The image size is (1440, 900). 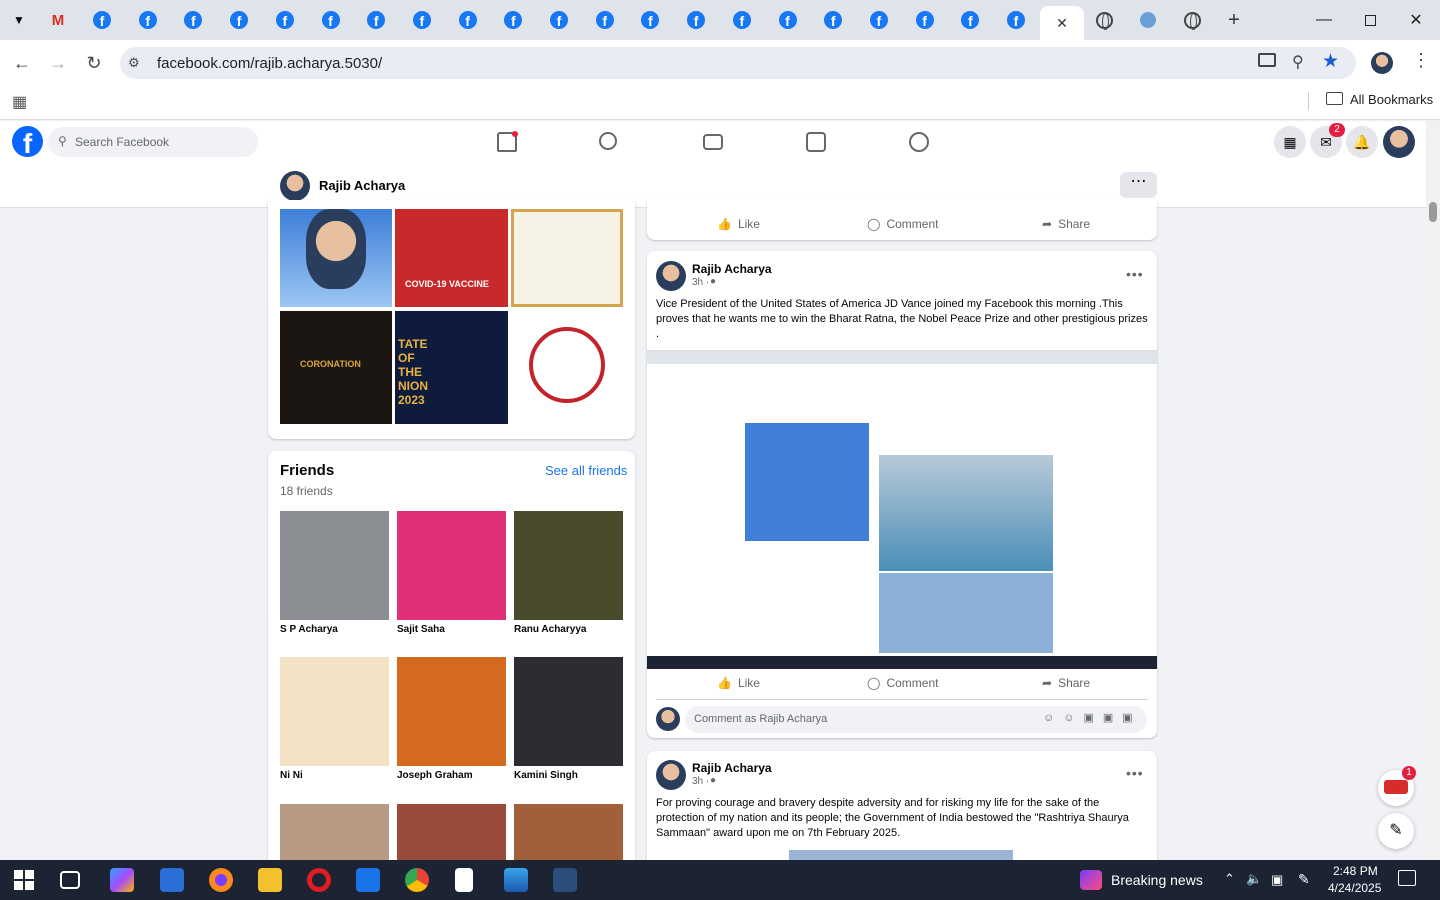 I want to click on pen-icon: ✎, so click(x=1304, y=879).